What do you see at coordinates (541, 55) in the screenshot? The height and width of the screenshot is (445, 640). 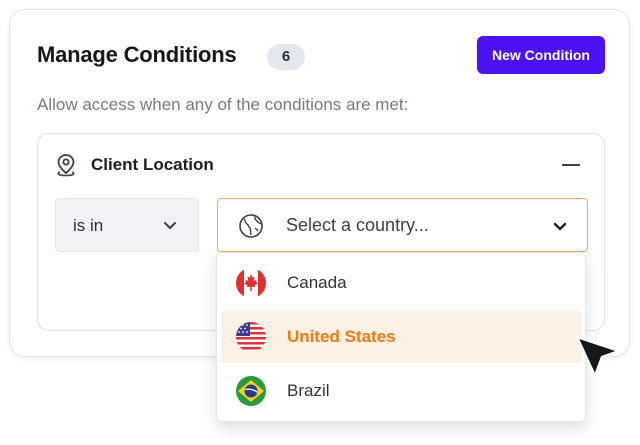 I see `new-condition-button: New Condition` at bounding box center [541, 55].